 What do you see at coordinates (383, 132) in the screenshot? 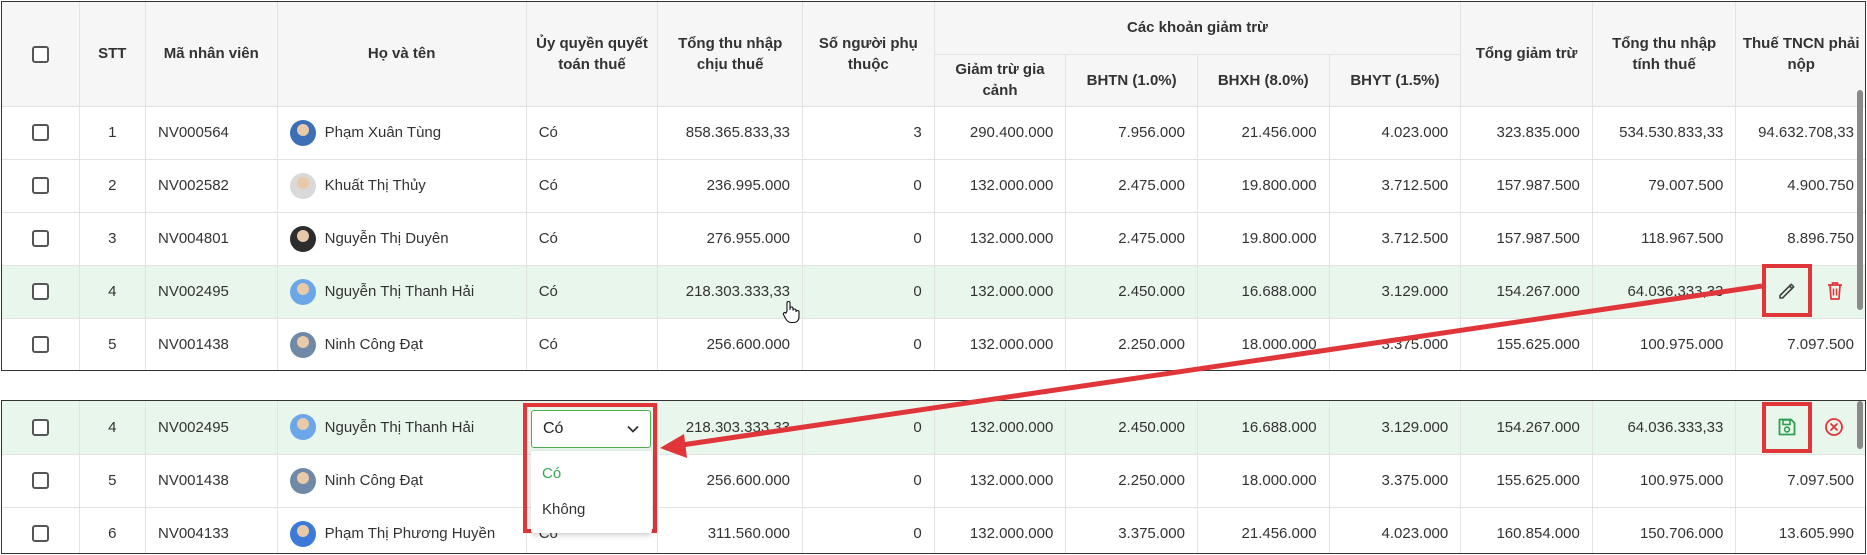
I see `employee-name: Phạm Xuân Tùng` at bounding box center [383, 132].